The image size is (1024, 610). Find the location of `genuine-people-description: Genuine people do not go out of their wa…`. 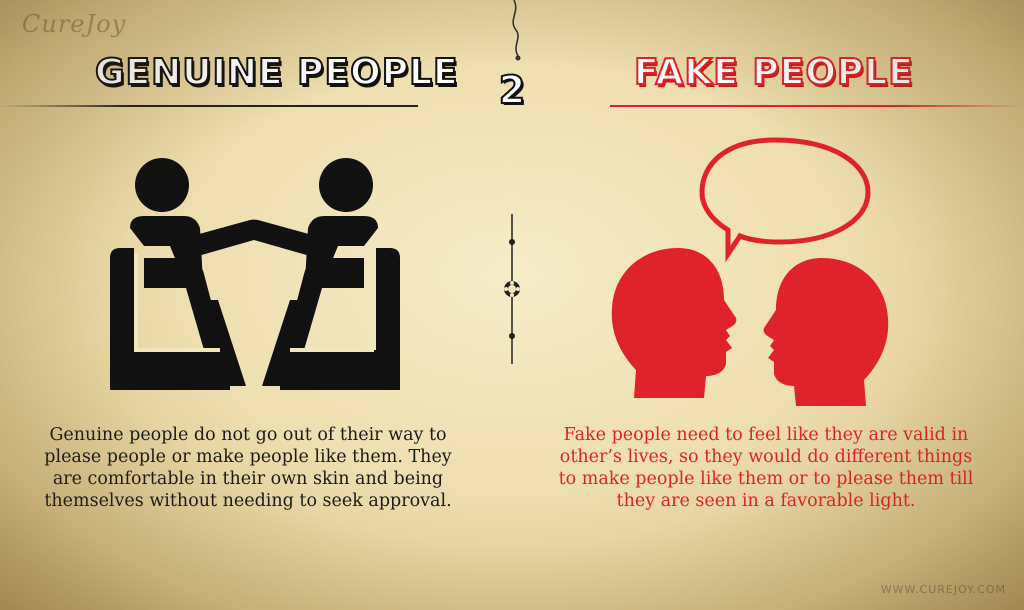

genuine-people-description: Genuine people do not go out of their wa… is located at coordinates (248, 468).